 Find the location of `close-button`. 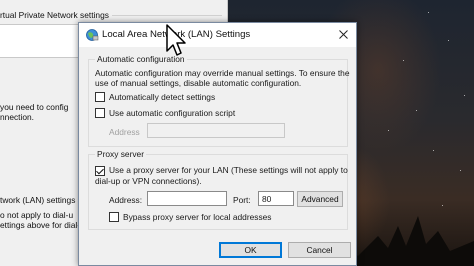

close-button is located at coordinates (343, 34).